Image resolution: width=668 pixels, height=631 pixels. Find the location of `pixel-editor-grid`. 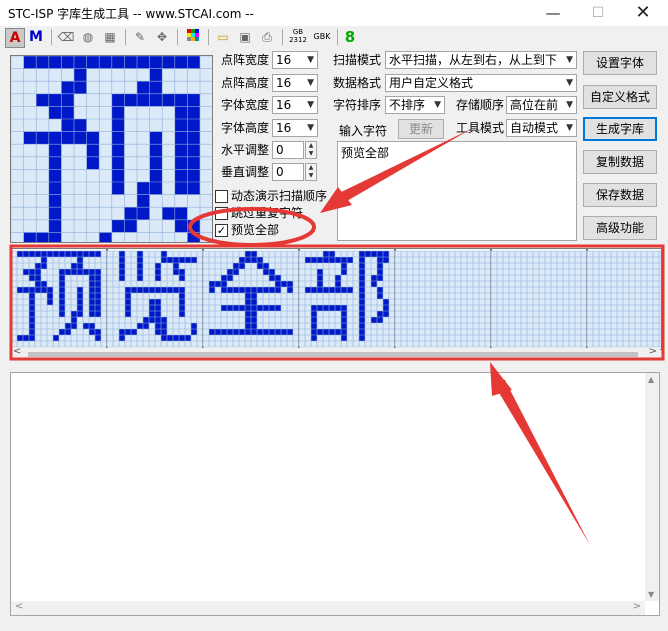

pixel-editor-grid is located at coordinates (111, 149).